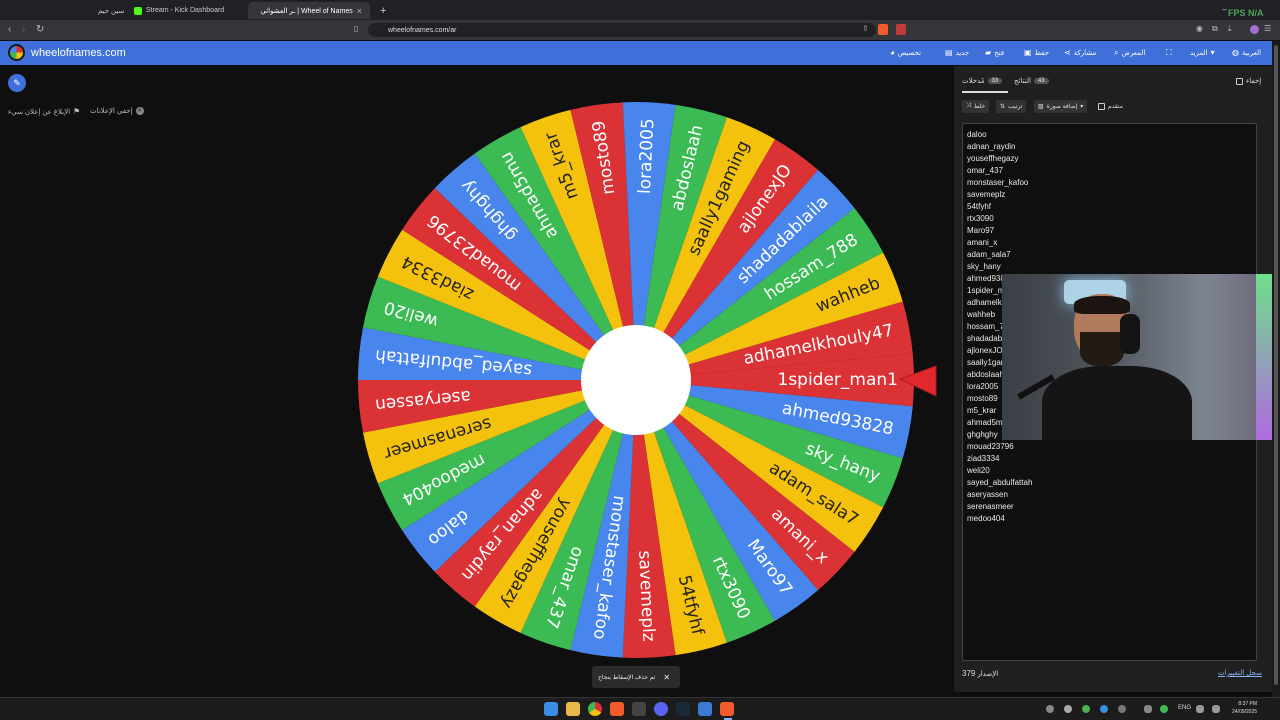  What do you see at coordinates (1109, 183) in the screenshot?
I see `entry-line: monstaser_kafoo` at bounding box center [1109, 183].